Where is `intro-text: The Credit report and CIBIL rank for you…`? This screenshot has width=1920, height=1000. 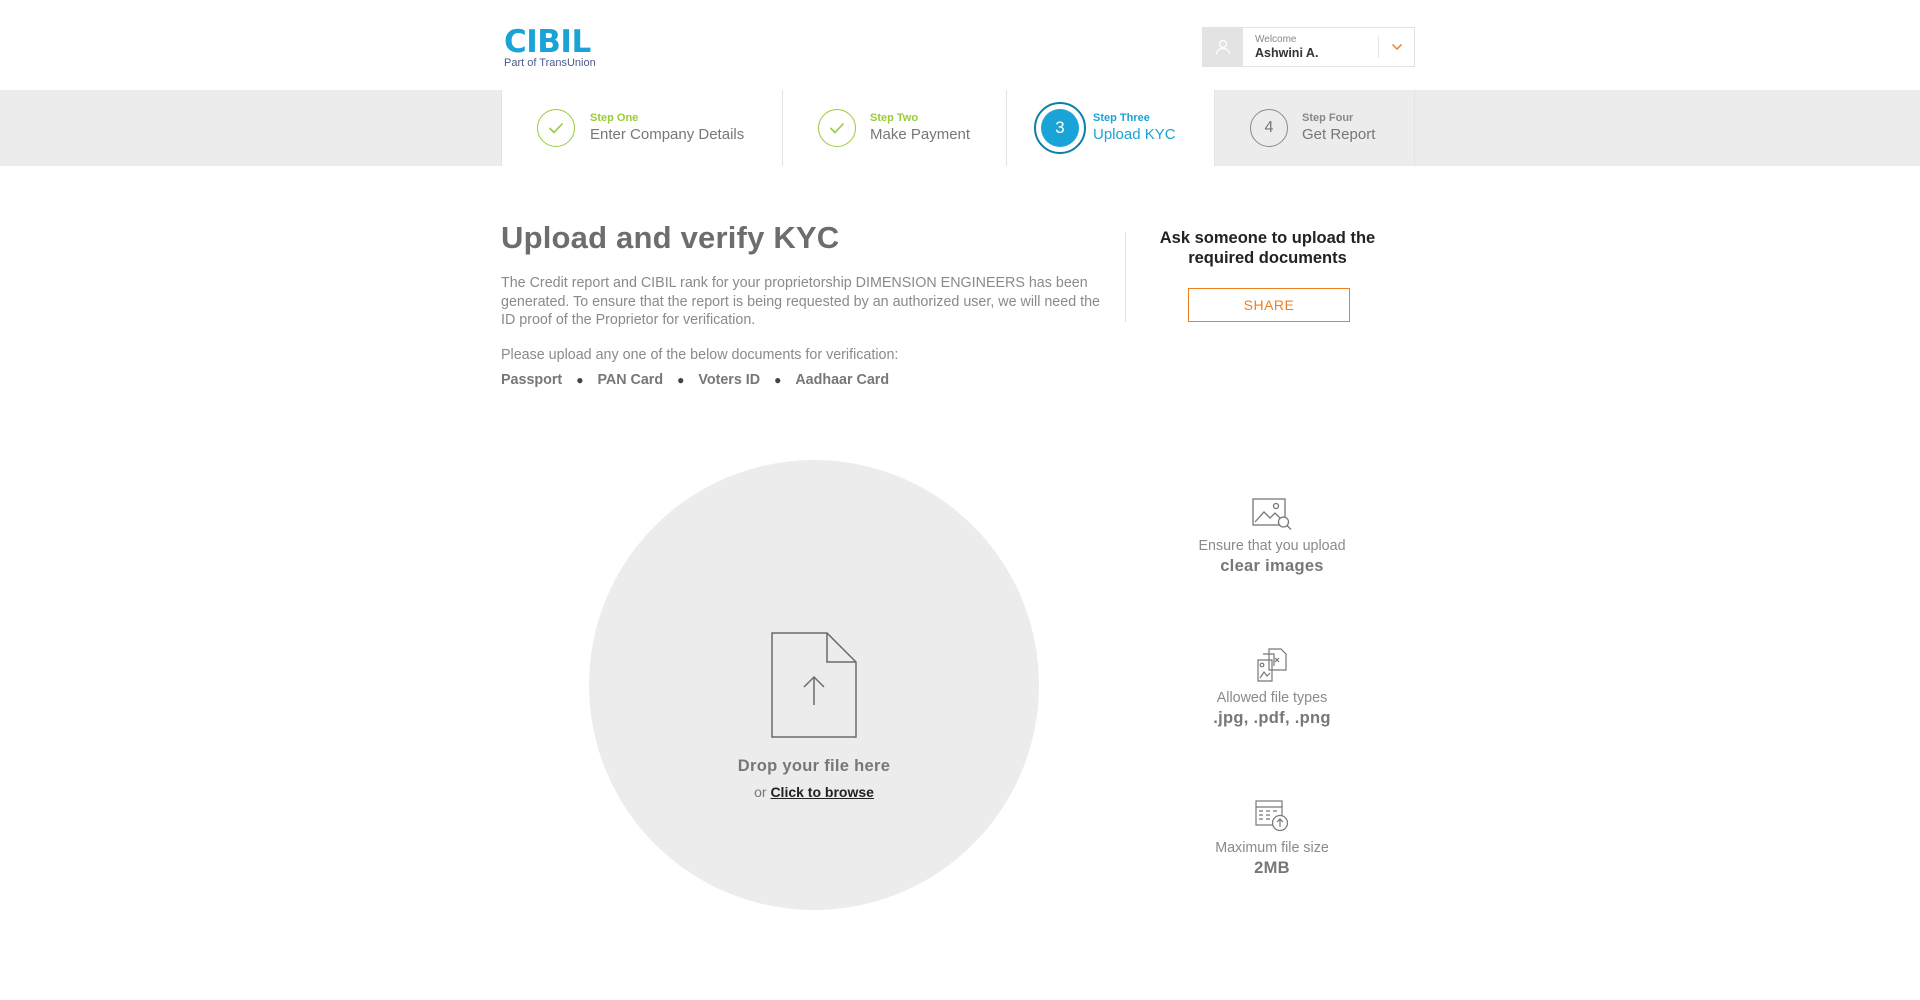
intro-text: The Credit report and CIBIL rank for you… is located at coordinates (801, 301).